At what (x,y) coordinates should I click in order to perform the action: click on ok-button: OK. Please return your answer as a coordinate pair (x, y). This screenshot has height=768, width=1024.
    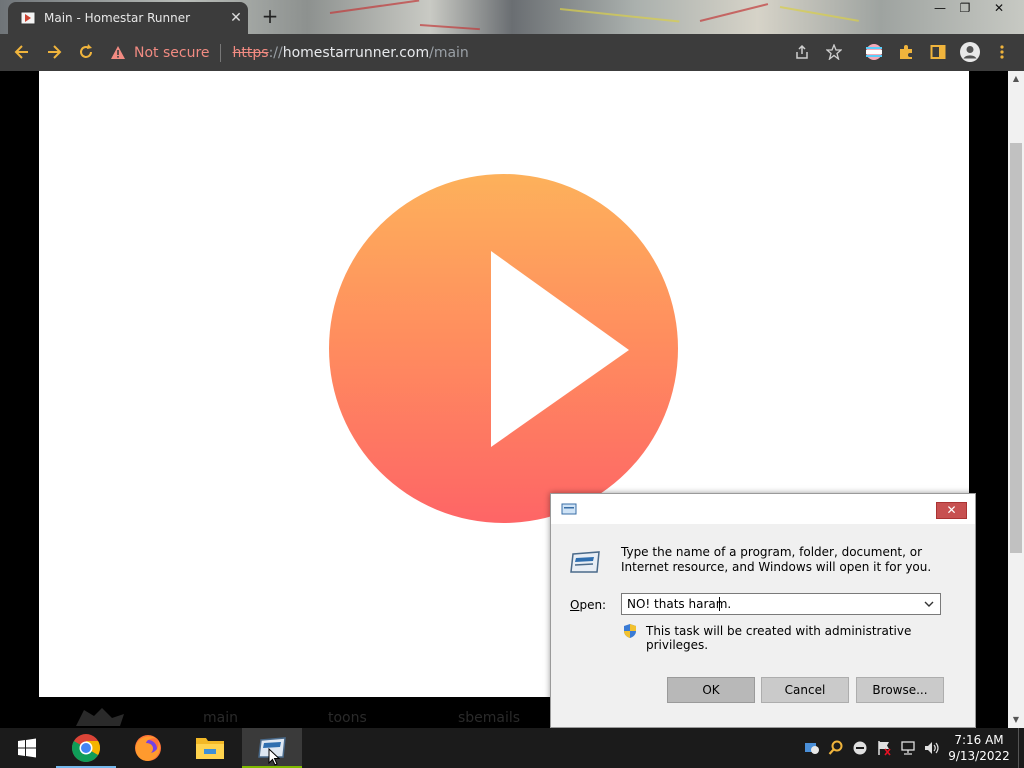
    Looking at the image, I should click on (711, 690).